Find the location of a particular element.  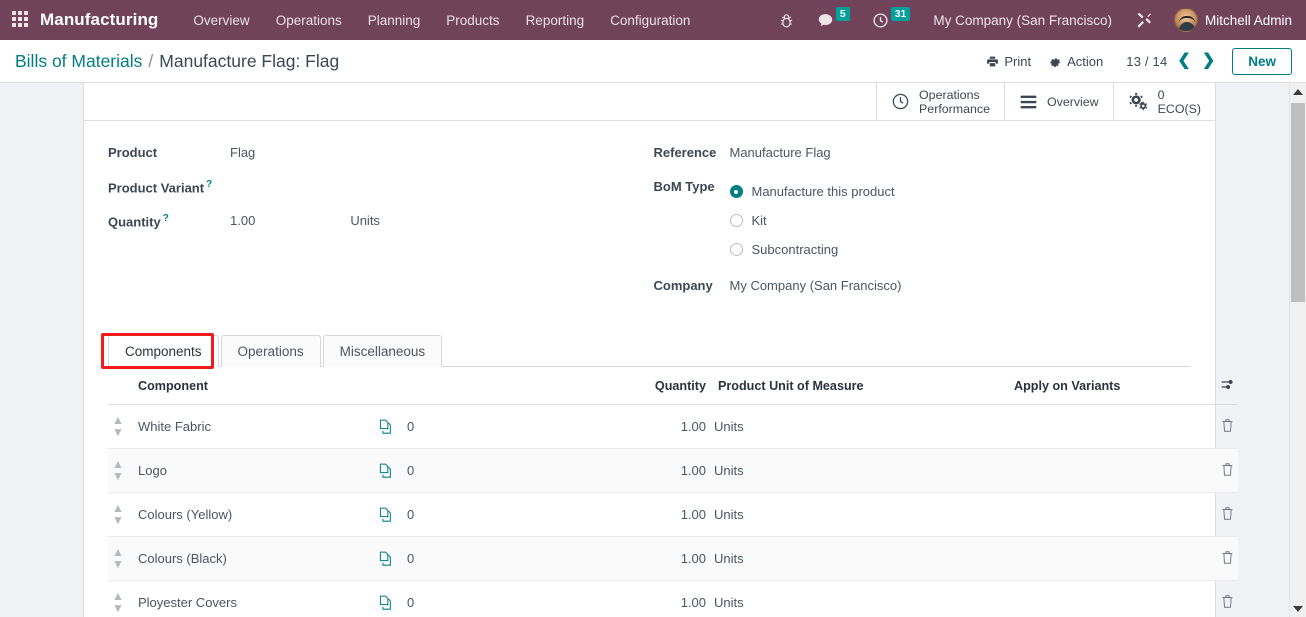

cell-component: Ployester Covers is located at coordinates (254, 598).